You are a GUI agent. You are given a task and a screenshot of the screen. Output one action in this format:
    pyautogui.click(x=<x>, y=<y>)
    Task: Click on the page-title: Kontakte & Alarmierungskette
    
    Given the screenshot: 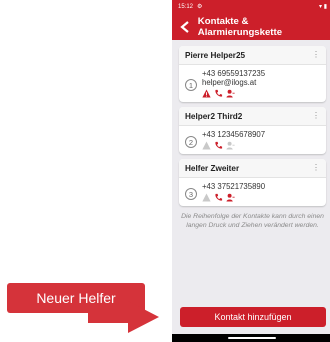 What is the action you would take?
    pyautogui.click(x=240, y=26)
    